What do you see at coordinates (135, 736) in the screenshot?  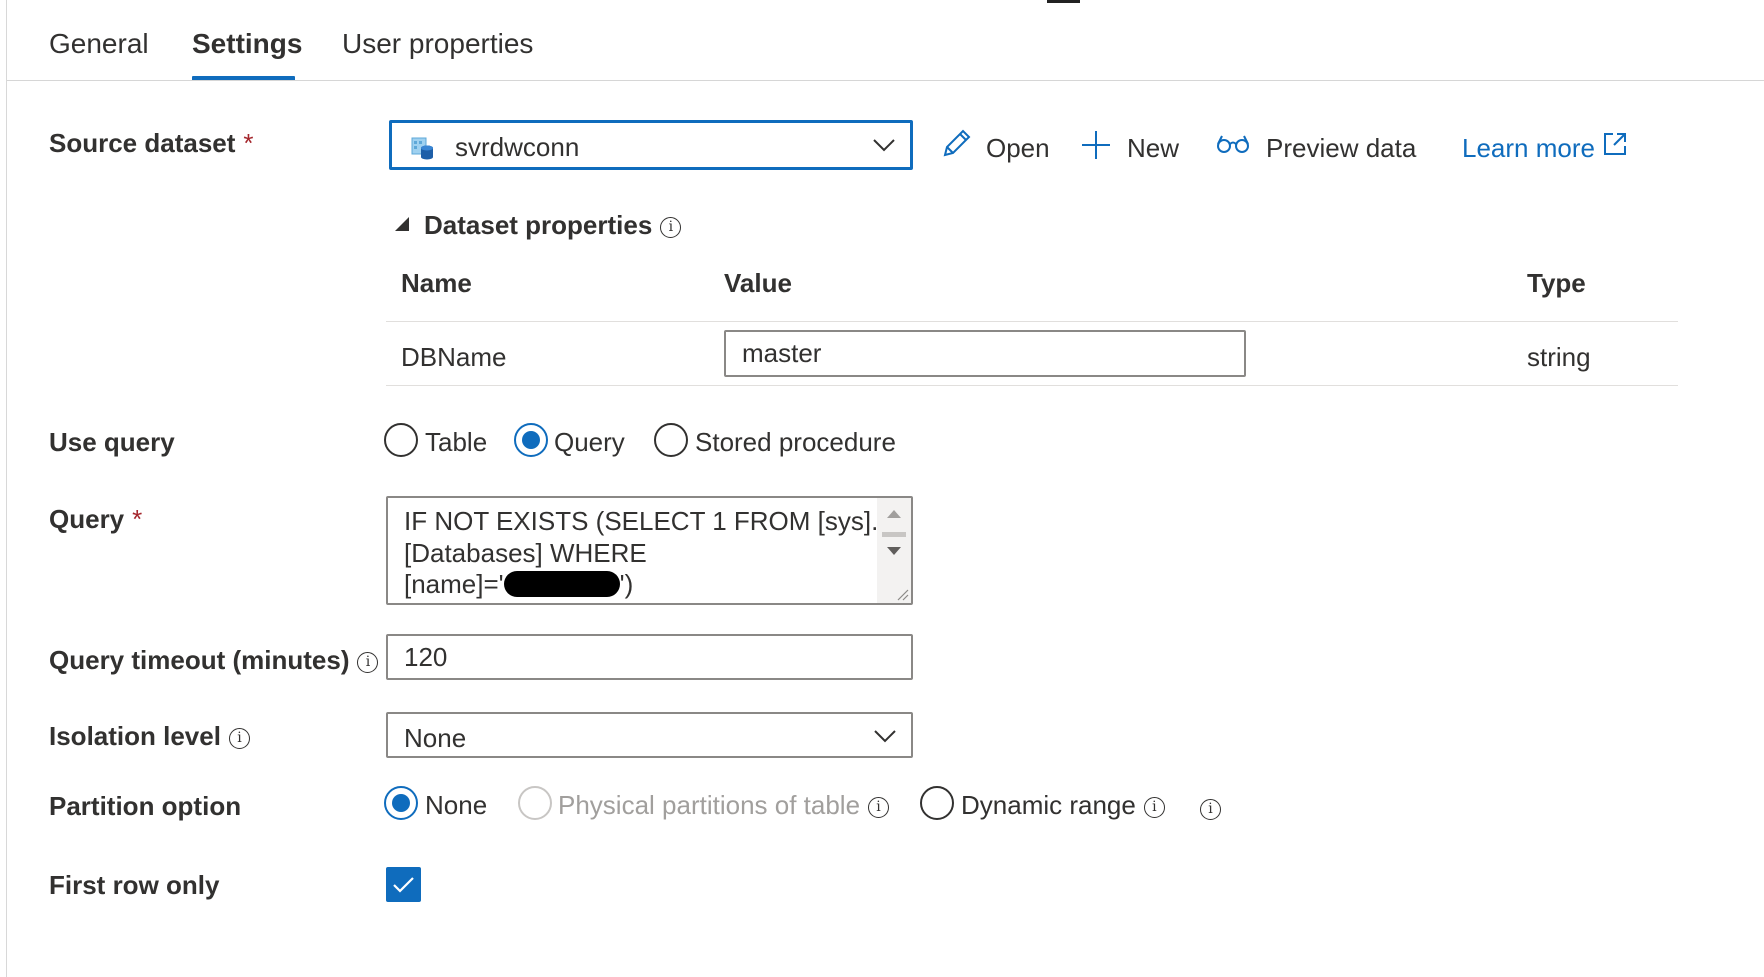 I see `isolation-level-label-text: Isolation level` at bounding box center [135, 736].